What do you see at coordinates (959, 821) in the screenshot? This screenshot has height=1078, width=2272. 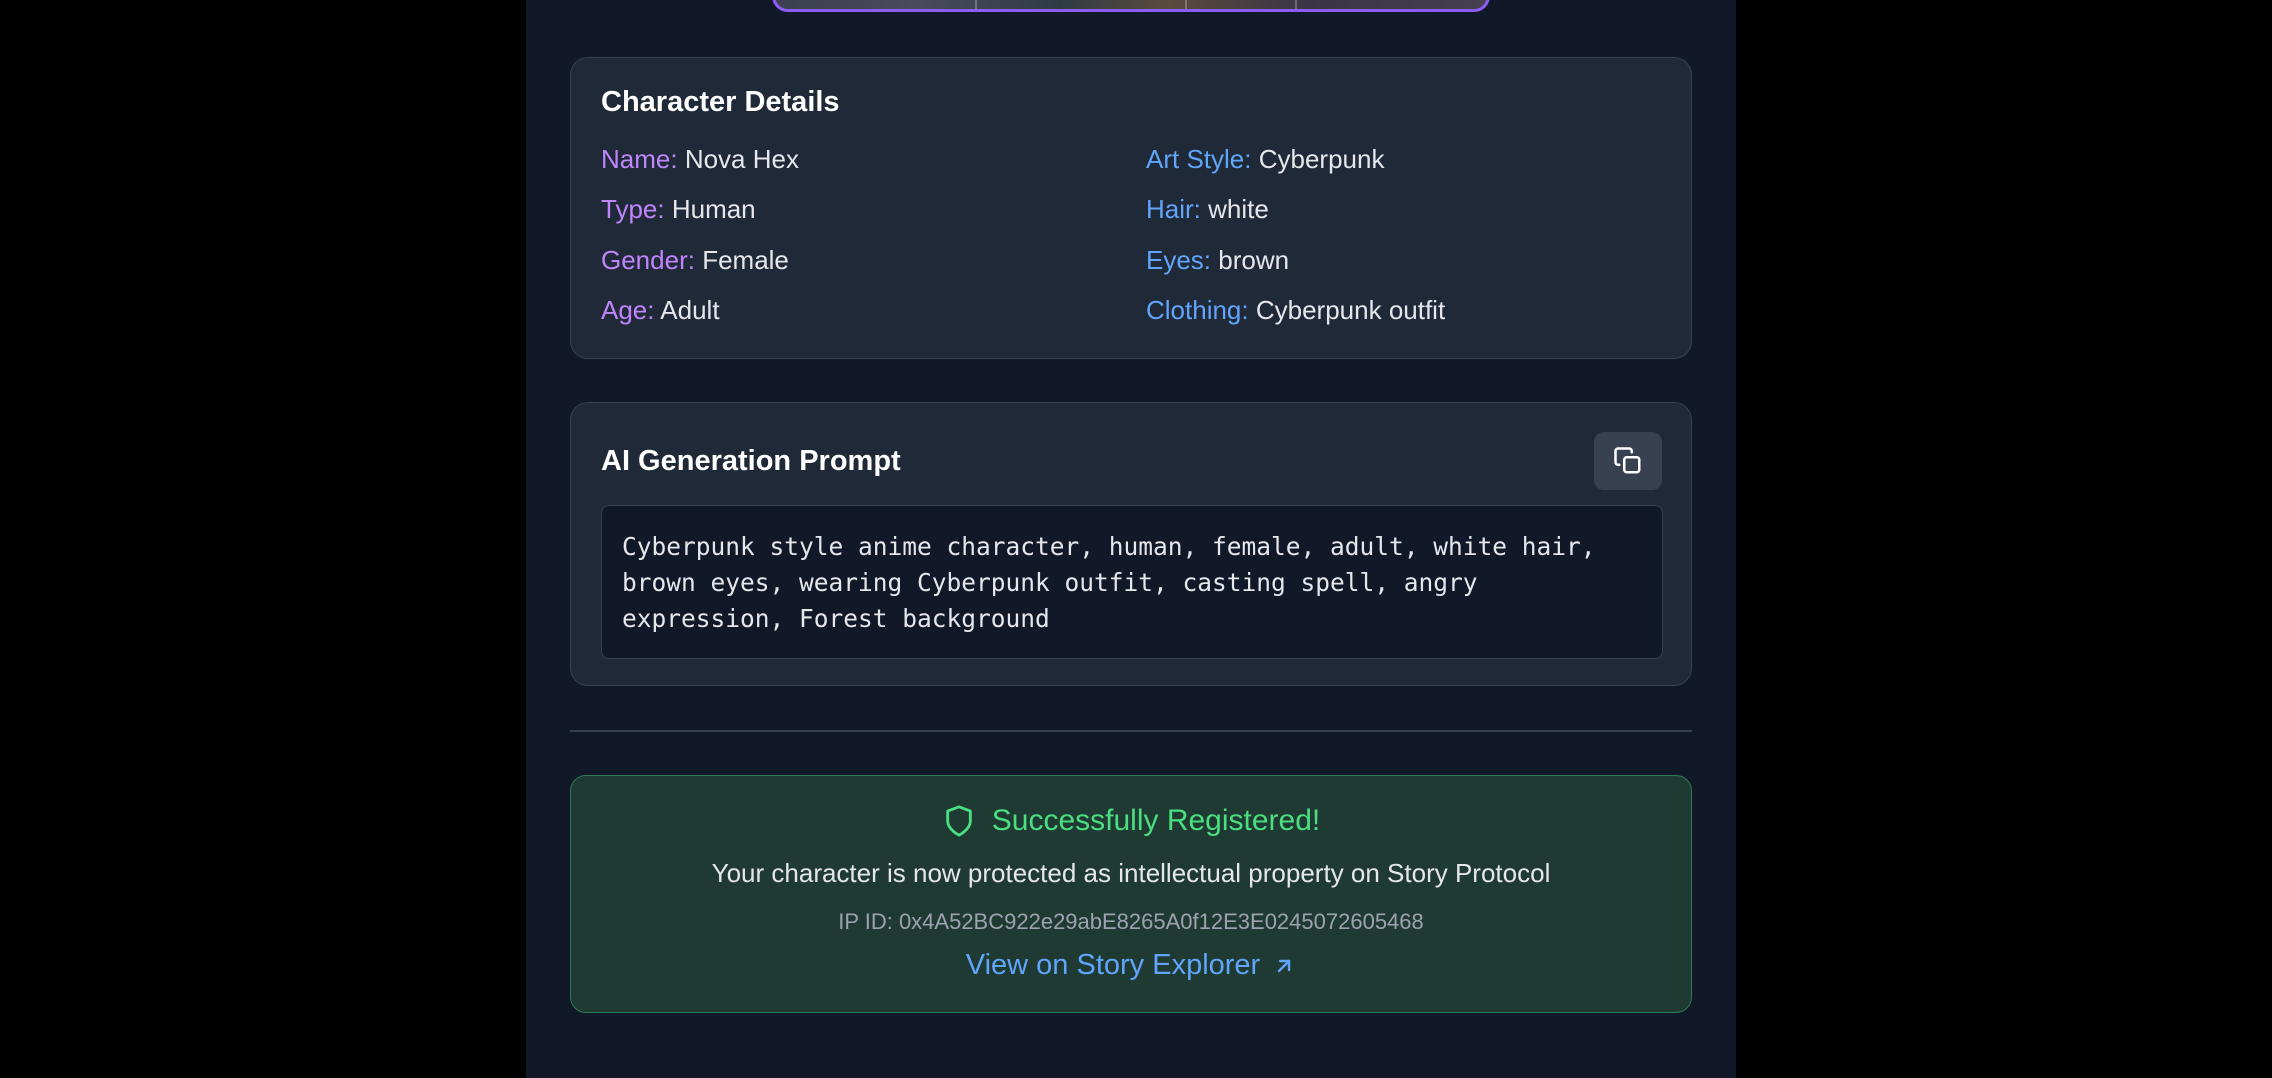 I see `shield-icon` at bounding box center [959, 821].